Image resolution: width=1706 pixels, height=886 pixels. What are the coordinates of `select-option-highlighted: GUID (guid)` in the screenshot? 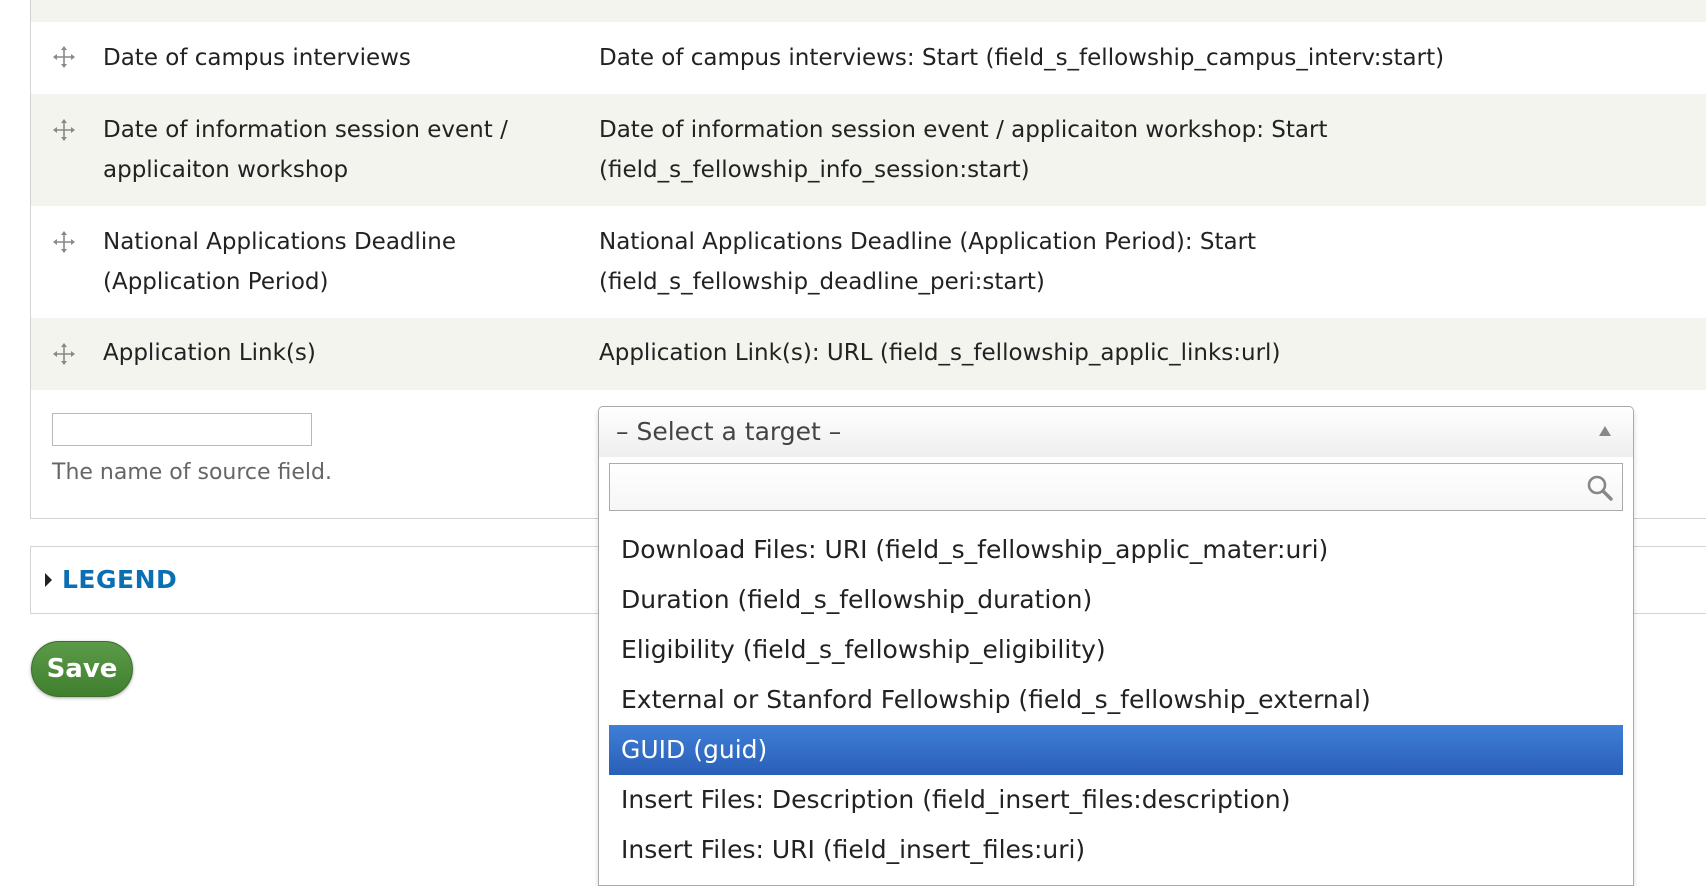 It's located at (1116, 750).